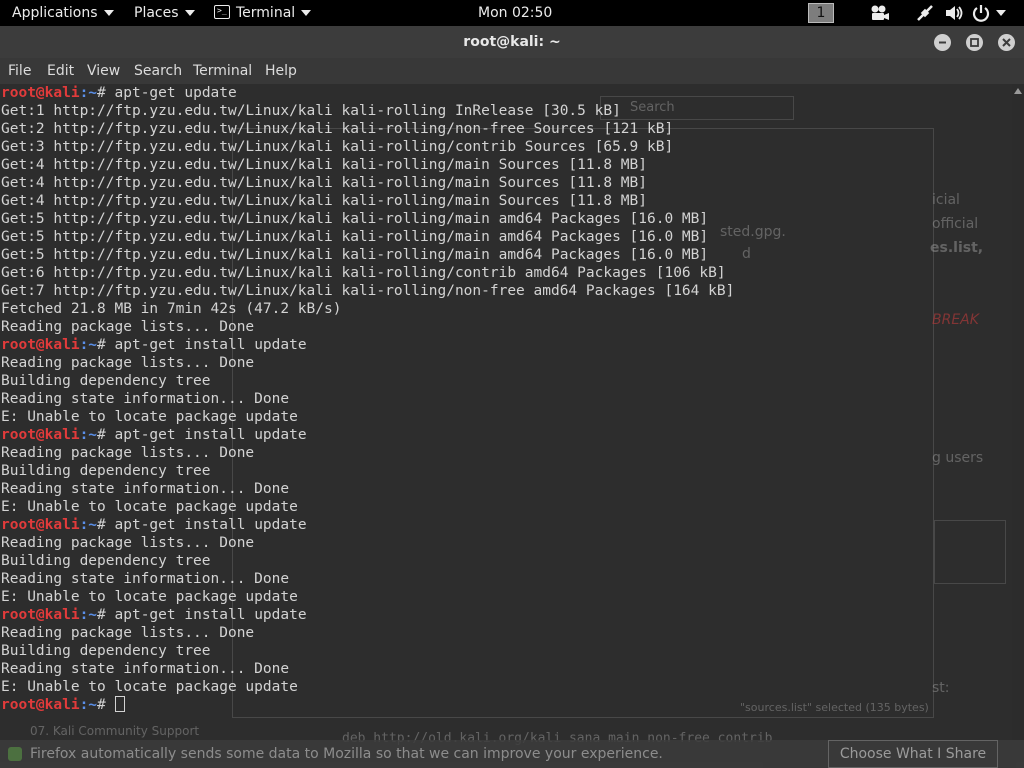 The width and height of the screenshot is (1024, 768). What do you see at coordinates (746, 254) in the screenshot?
I see `background-file-label-2: d` at bounding box center [746, 254].